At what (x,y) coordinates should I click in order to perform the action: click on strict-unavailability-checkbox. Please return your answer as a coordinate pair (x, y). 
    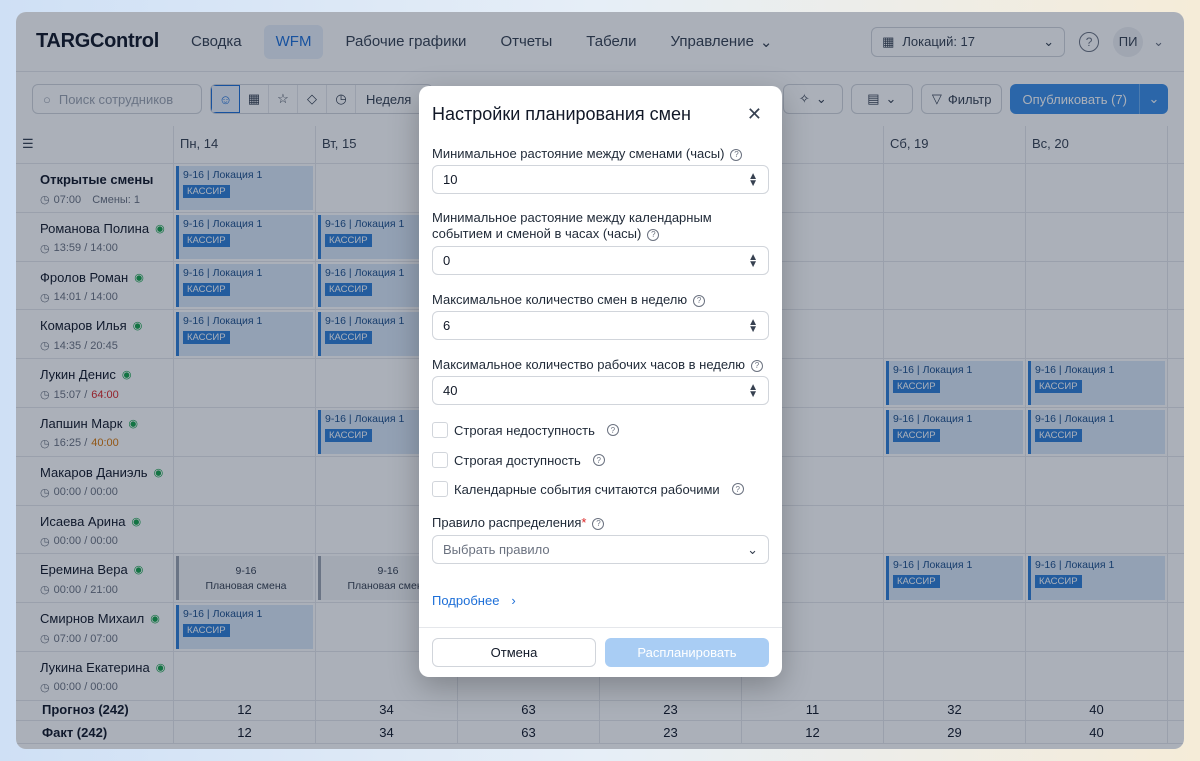
    Looking at the image, I should click on (440, 430).